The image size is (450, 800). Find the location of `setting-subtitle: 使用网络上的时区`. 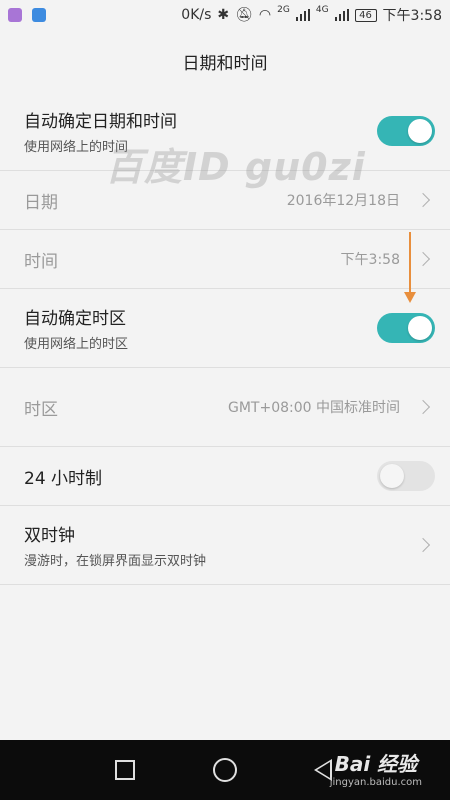

setting-subtitle: 使用网络上的时区 is located at coordinates (76, 344).